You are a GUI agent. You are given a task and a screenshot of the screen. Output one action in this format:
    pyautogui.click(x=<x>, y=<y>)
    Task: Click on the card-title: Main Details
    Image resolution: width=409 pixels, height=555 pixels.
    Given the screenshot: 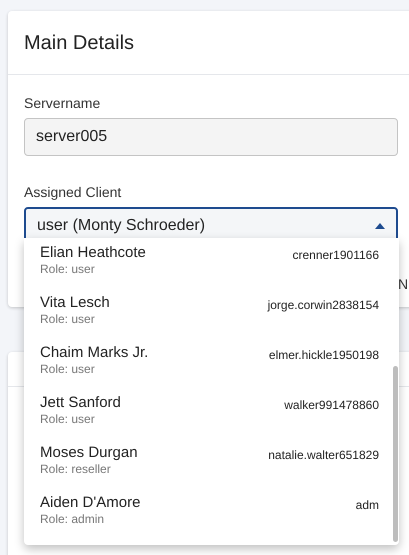 What is the action you would take?
    pyautogui.click(x=79, y=43)
    